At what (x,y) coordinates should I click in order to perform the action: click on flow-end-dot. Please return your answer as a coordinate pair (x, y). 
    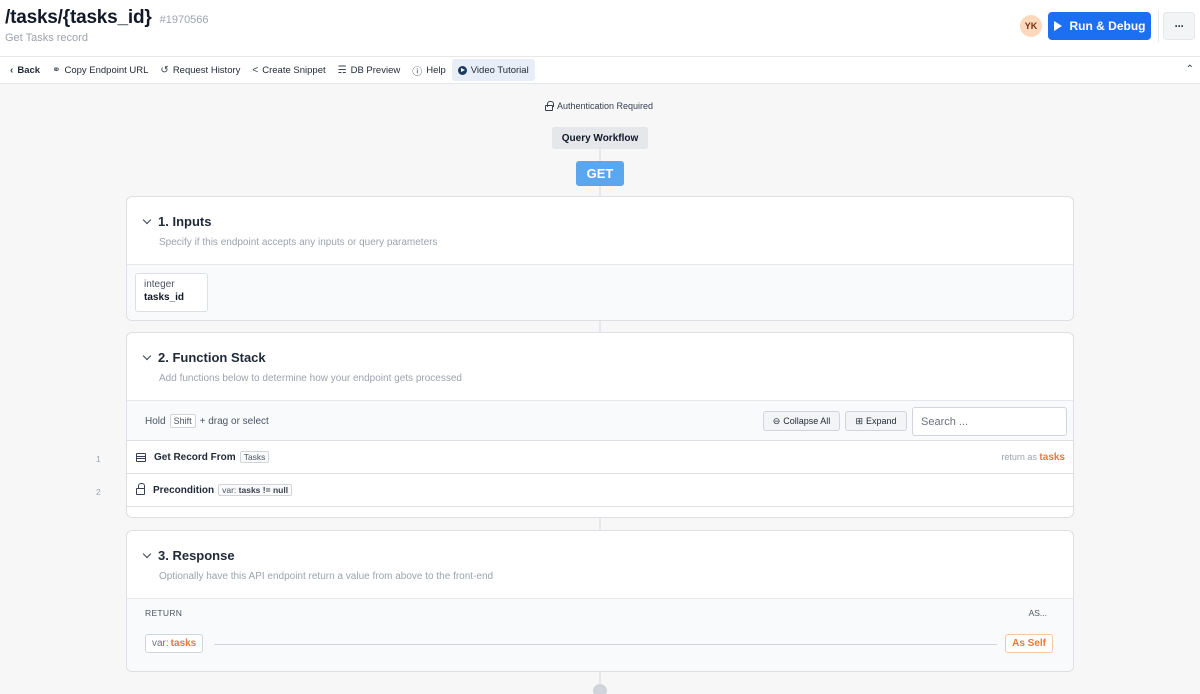
    Looking at the image, I should click on (600, 689).